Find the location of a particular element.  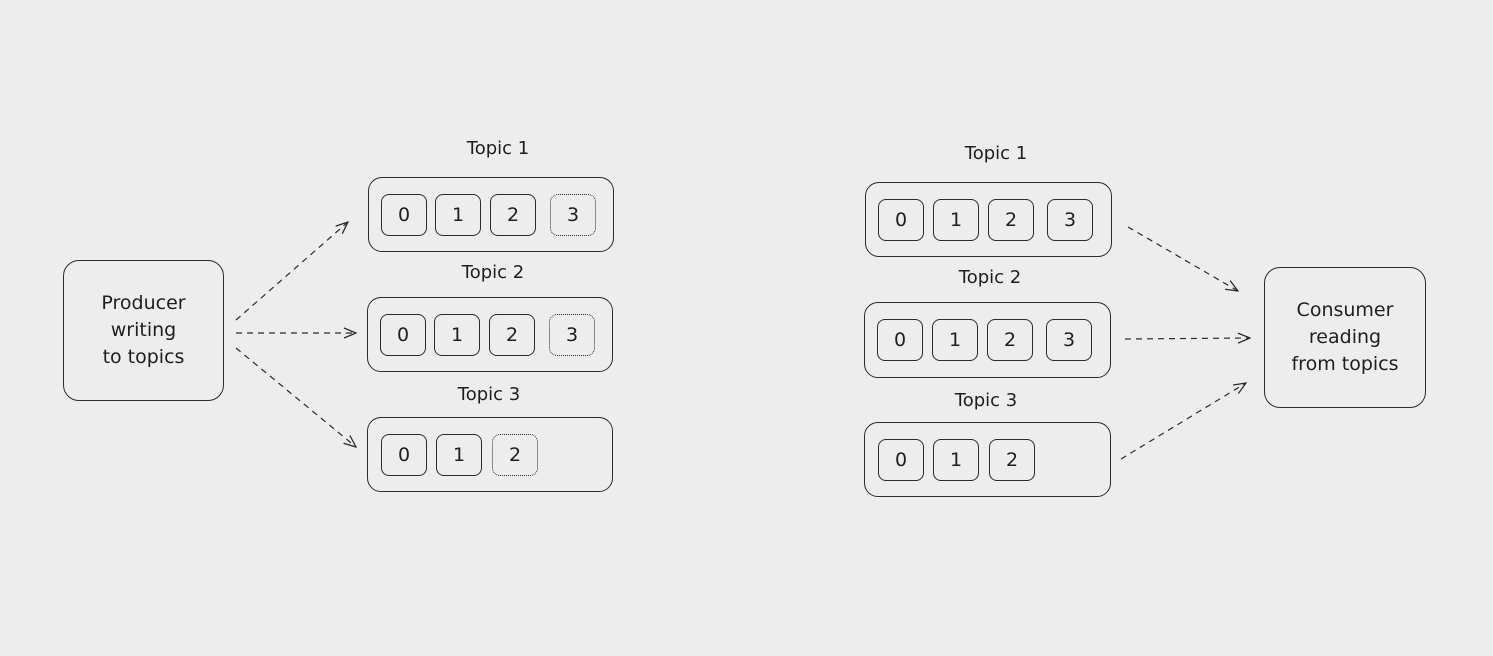

producer-topic-1-box: 0 1 2 3 is located at coordinates (491, 214).